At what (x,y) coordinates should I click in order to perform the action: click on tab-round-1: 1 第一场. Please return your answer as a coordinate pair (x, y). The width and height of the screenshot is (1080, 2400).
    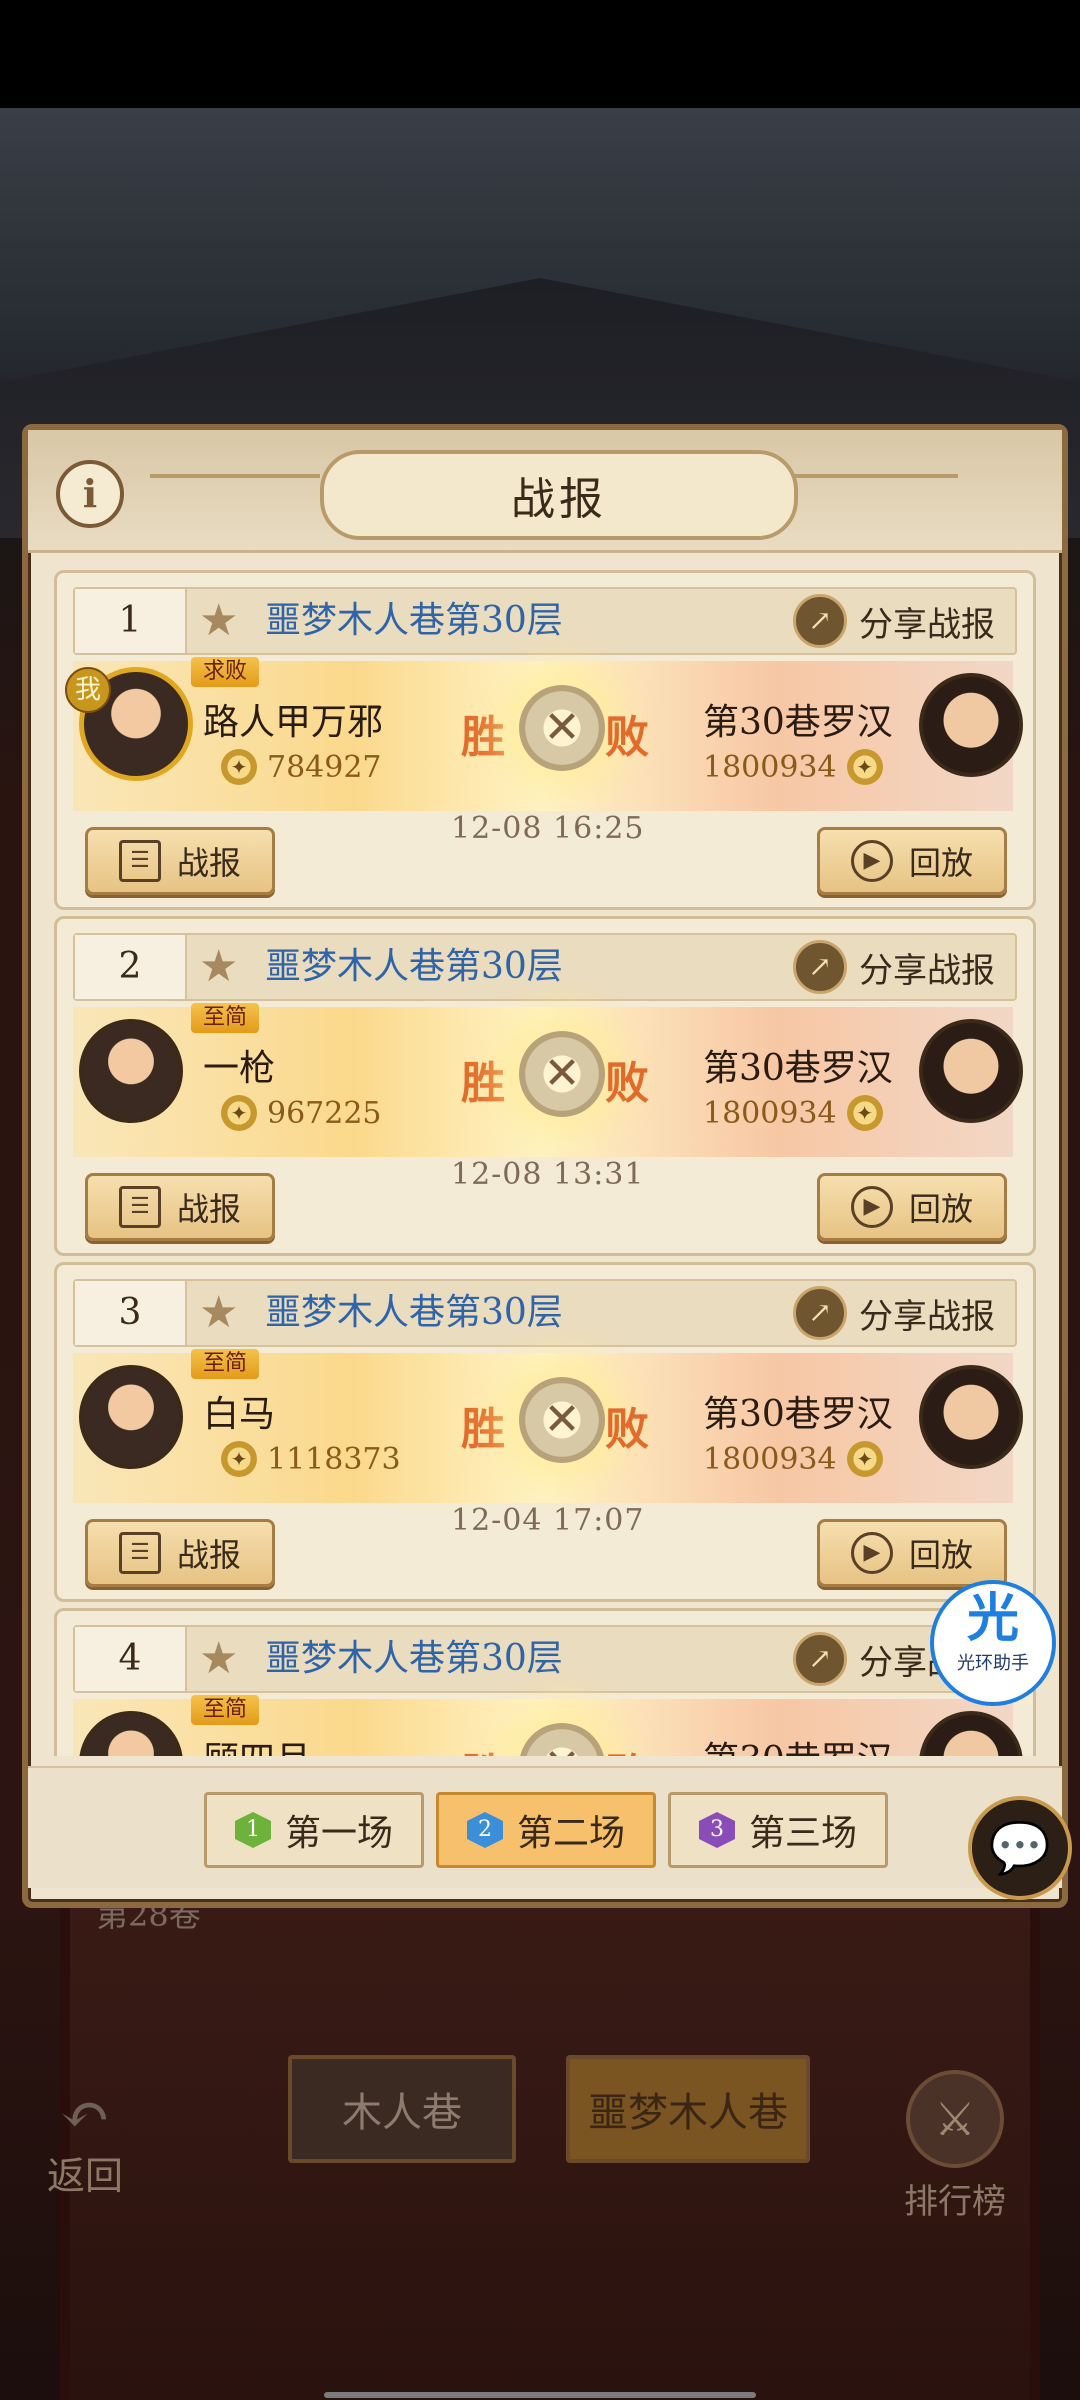
    Looking at the image, I should click on (314, 1830).